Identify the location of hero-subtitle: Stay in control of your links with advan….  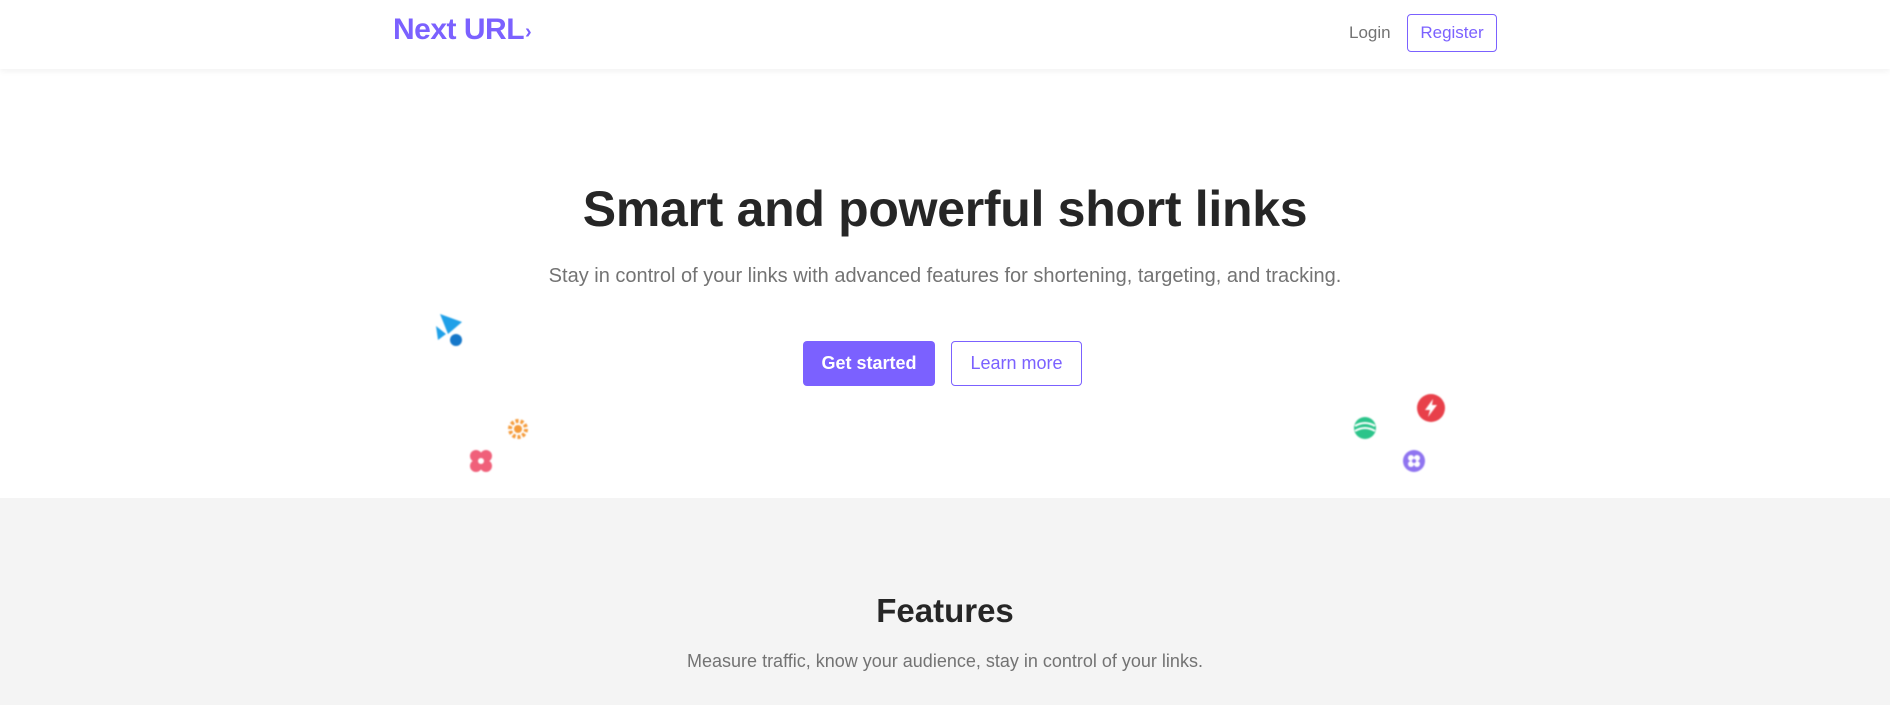
(945, 276).